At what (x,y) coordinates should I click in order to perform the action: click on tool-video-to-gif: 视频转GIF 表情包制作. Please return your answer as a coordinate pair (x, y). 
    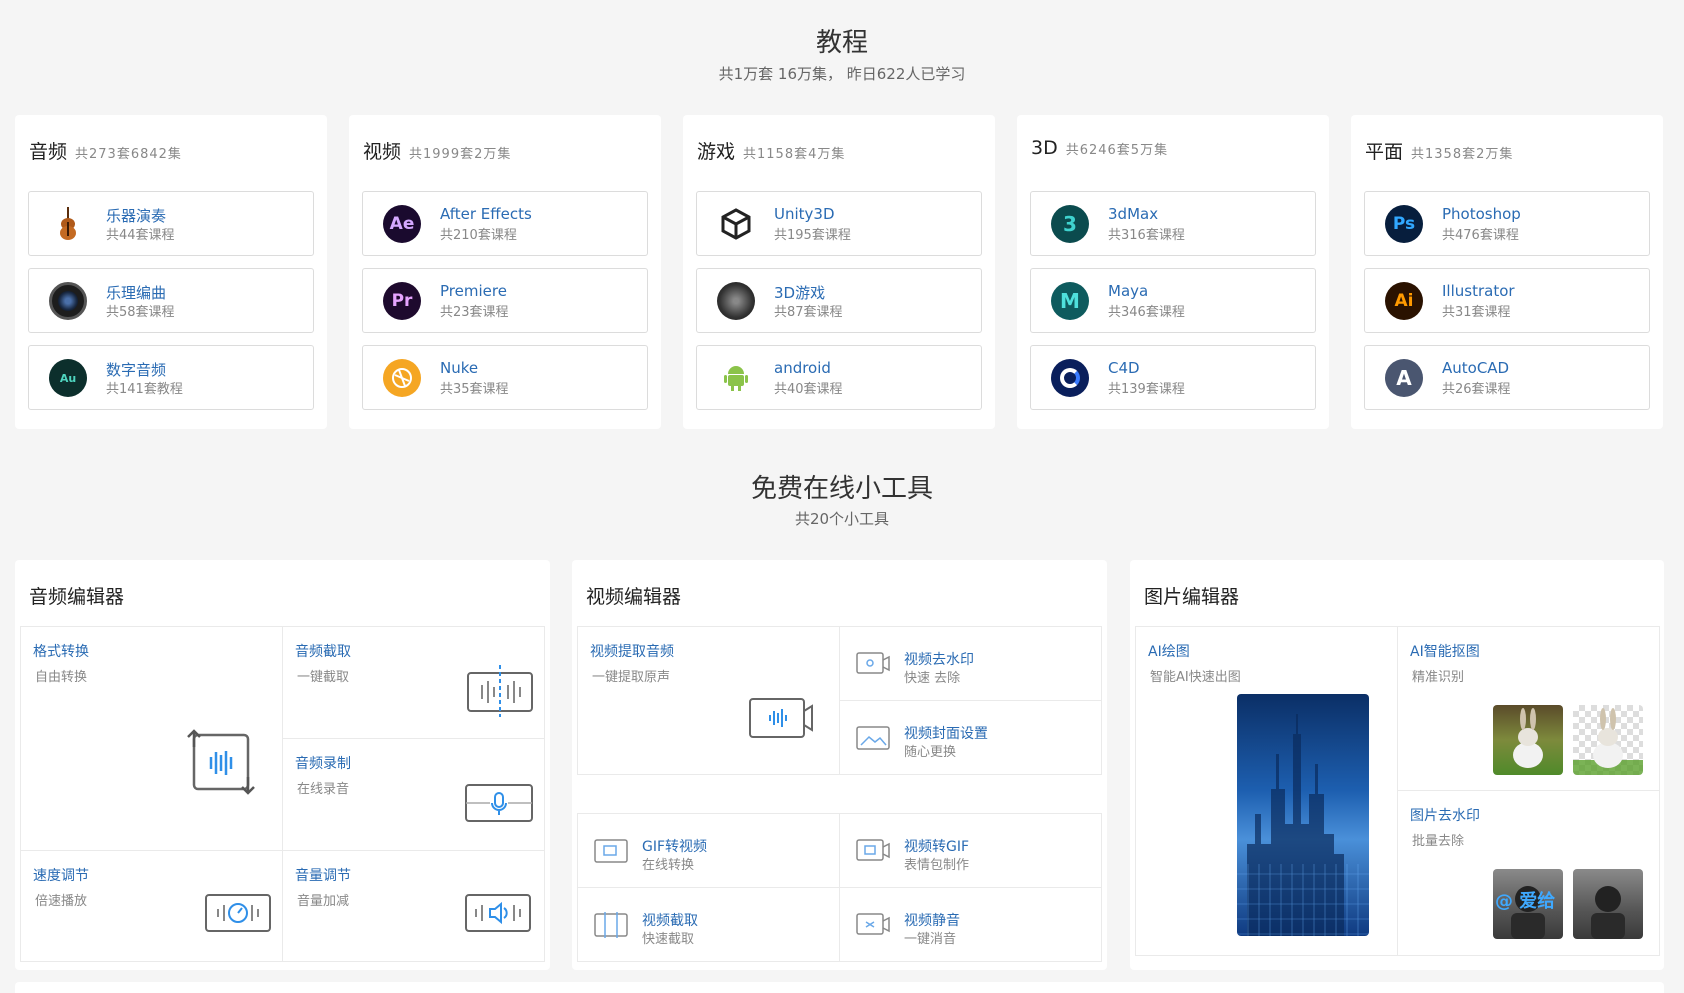
    Looking at the image, I should click on (970, 850).